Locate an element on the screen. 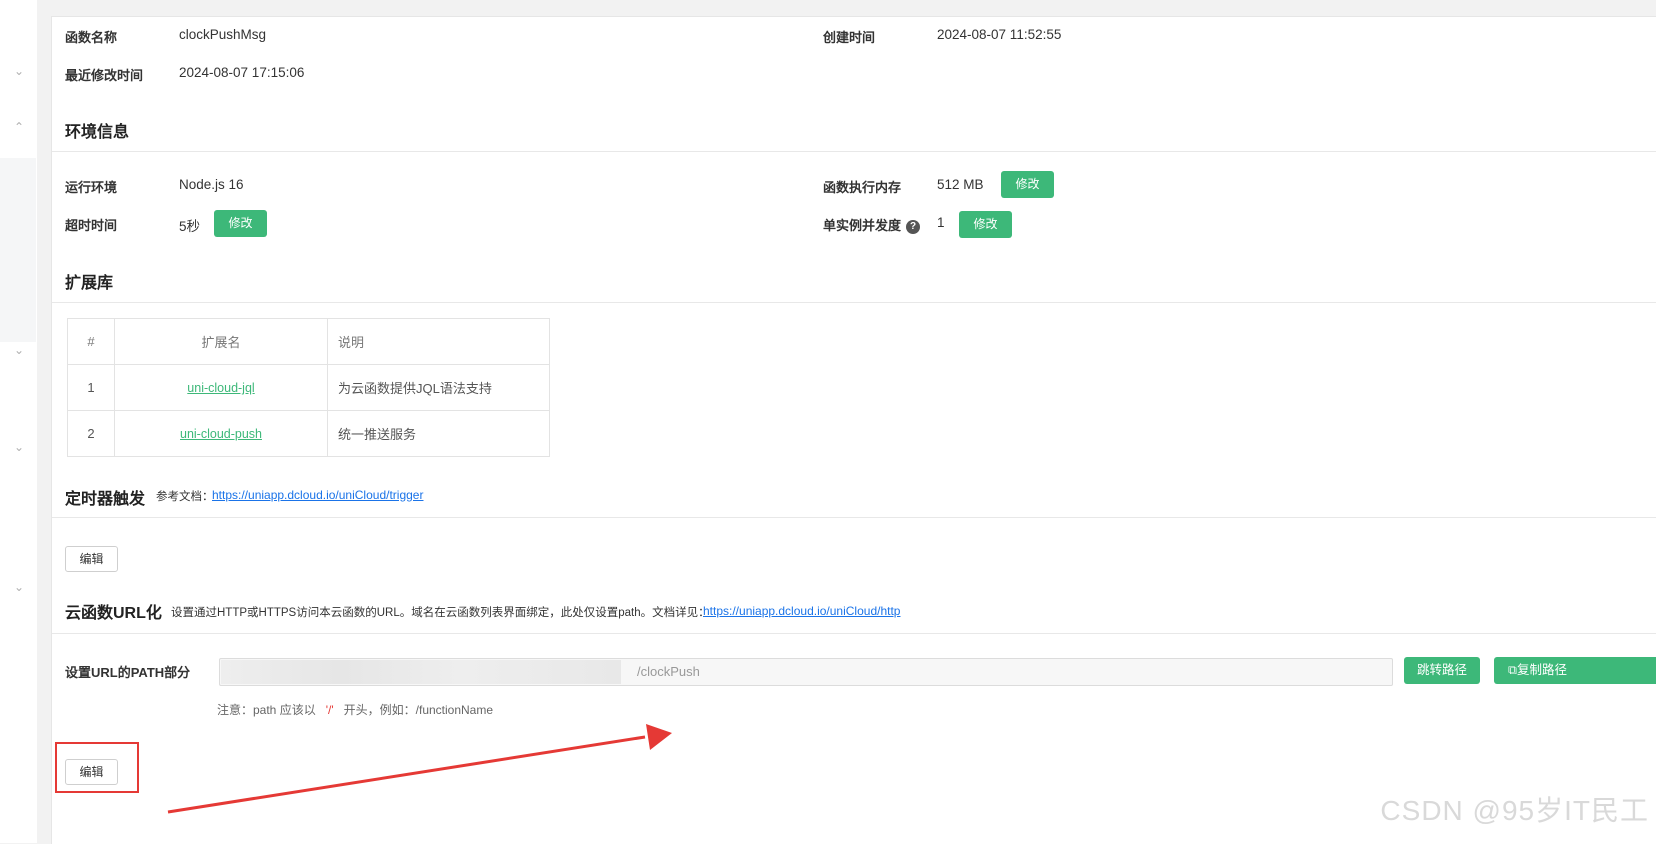 This screenshot has height=844, width=1656. arrow-head is located at coordinates (659, 737).